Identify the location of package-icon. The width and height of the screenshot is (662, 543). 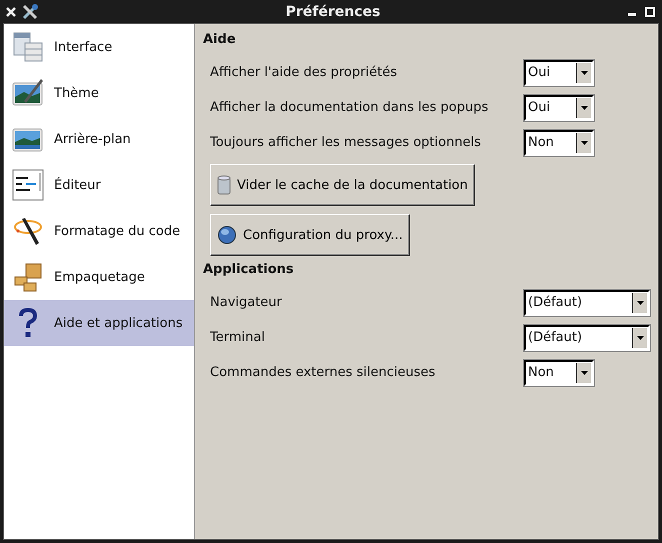
(28, 277).